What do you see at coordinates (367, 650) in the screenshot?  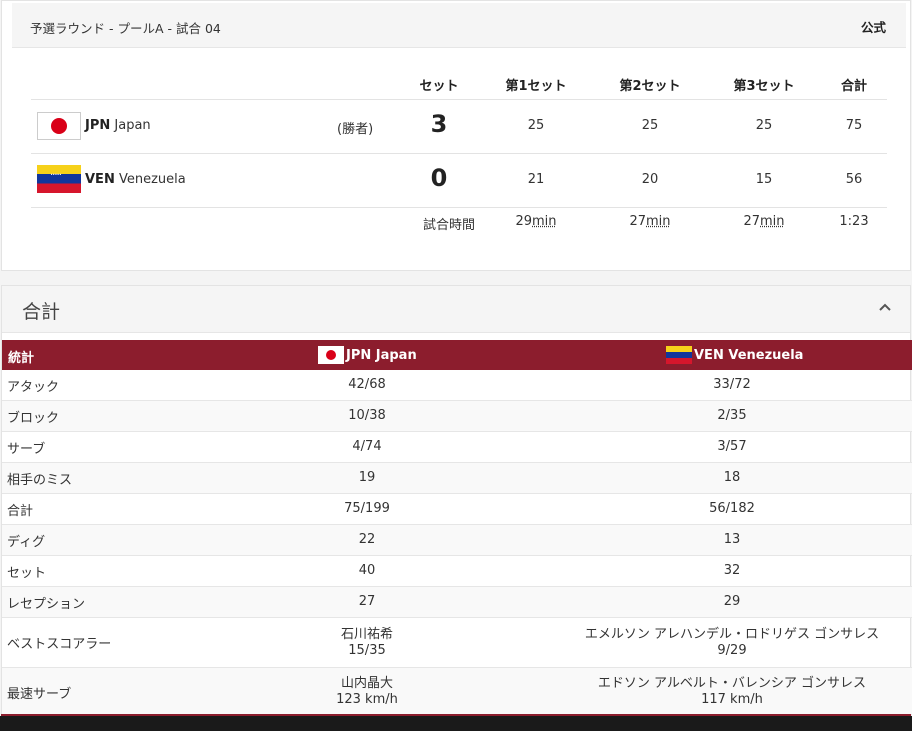 I see `best-scorer-japan-value: 15/35` at bounding box center [367, 650].